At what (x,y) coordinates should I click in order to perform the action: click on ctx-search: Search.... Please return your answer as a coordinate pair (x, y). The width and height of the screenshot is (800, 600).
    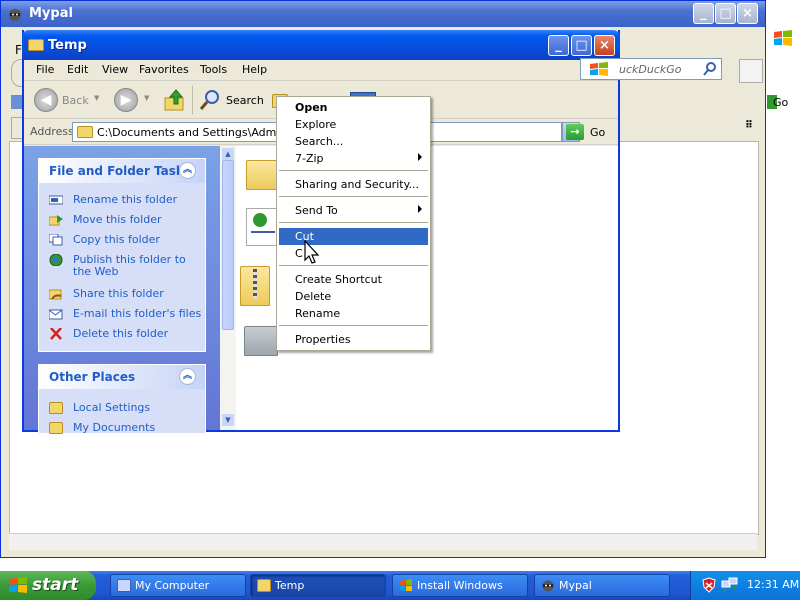
    Looking at the image, I should click on (353, 141).